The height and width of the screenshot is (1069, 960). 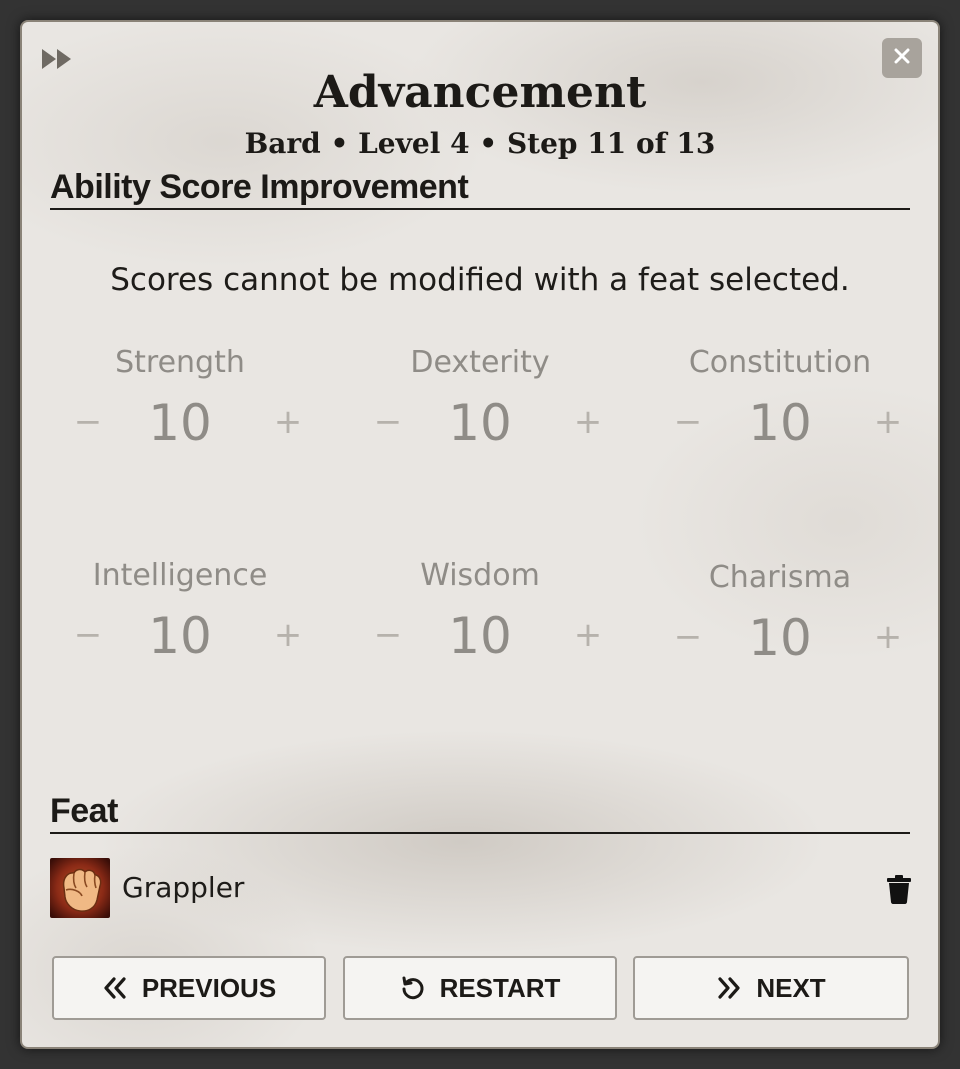 What do you see at coordinates (480, 812) in the screenshot?
I see `feat-heading: Feat` at bounding box center [480, 812].